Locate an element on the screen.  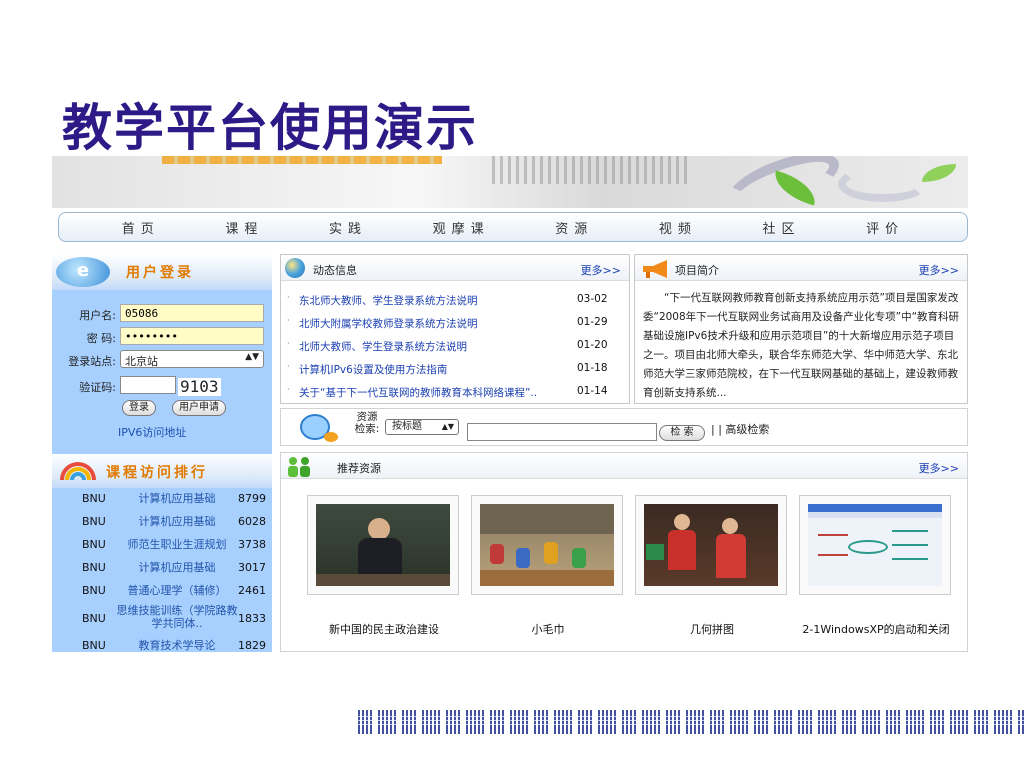
site-select-value: 北京站 is located at coordinates (141, 361).